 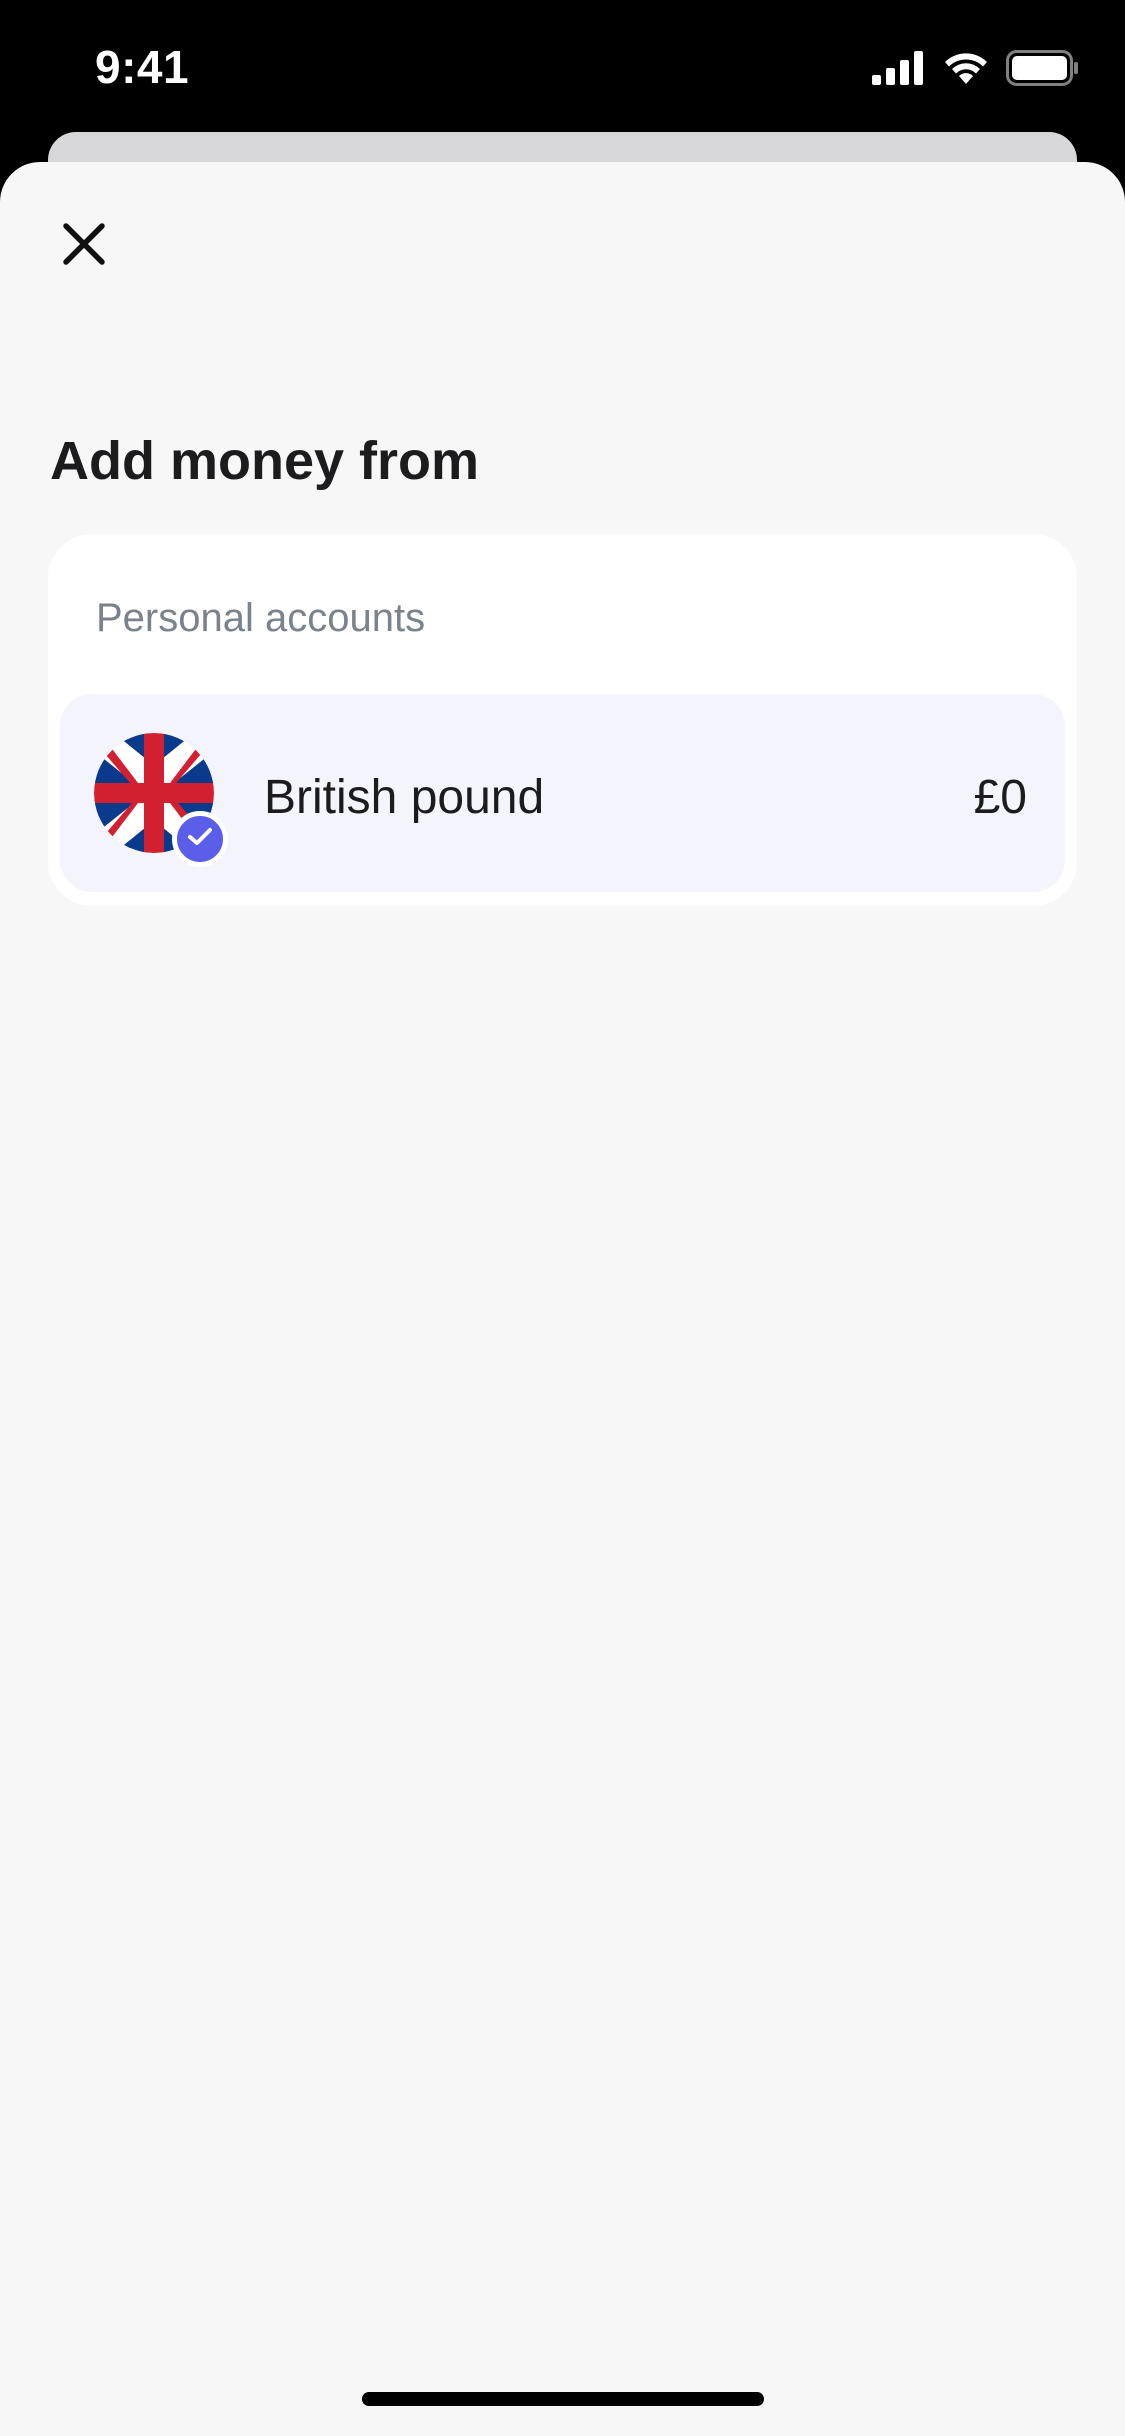 I want to click on account-item-british-pound: British pound £0, so click(x=562, y=793).